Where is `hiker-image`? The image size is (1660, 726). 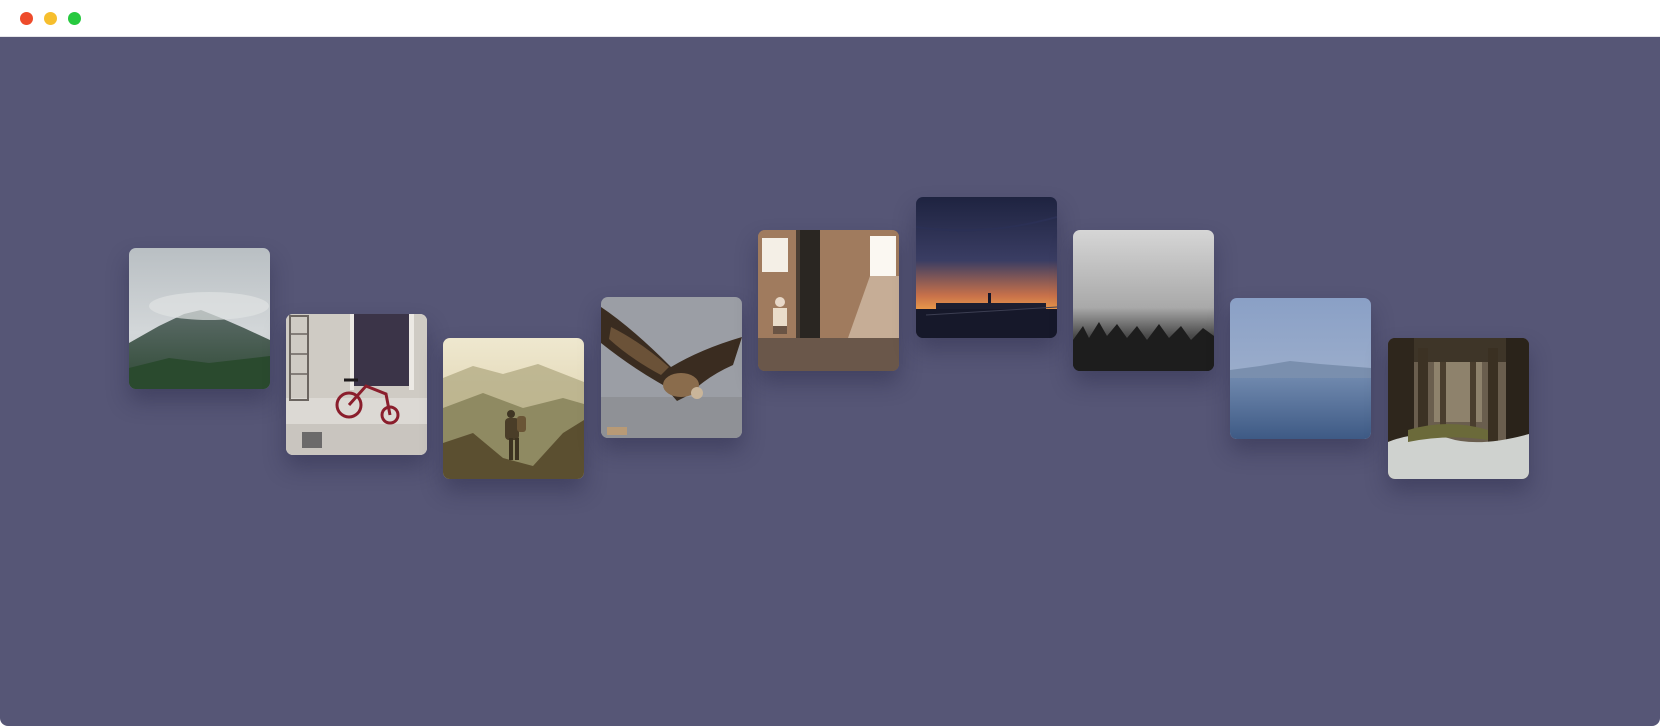
hiker-image is located at coordinates (513, 408).